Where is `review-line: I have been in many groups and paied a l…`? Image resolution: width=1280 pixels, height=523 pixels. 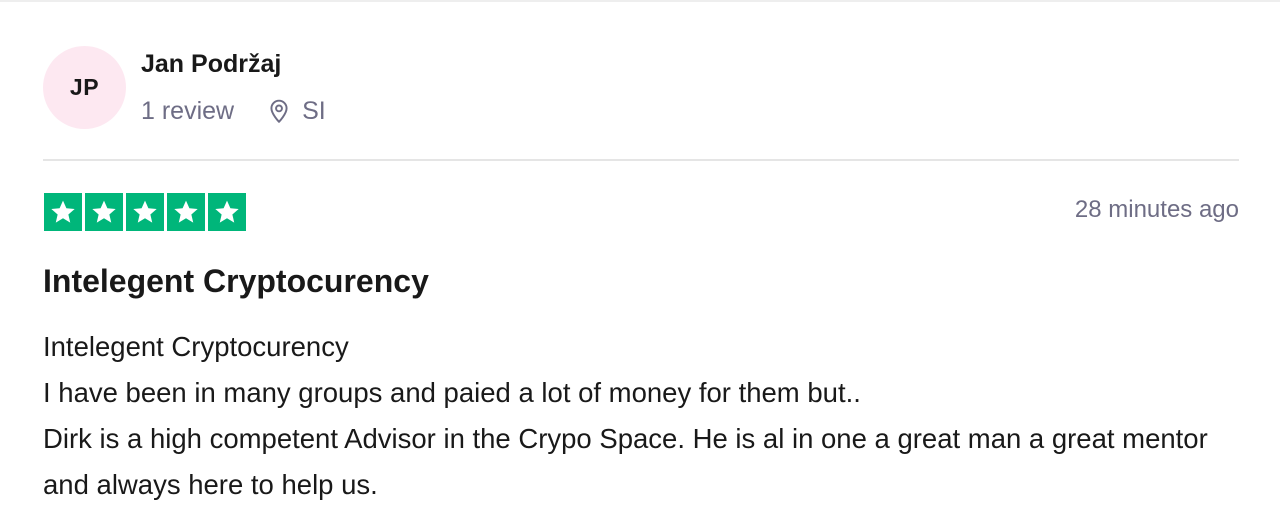 review-line: I have been in many groups and paied a l… is located at coordinates (452, 392).